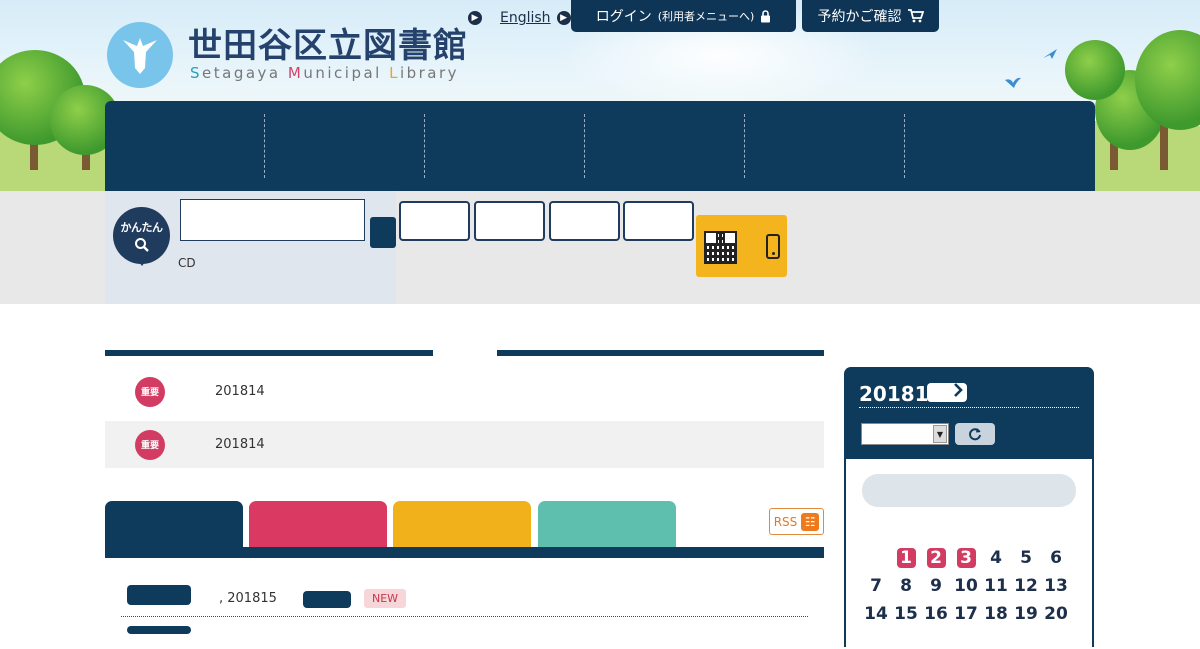 The width and height of the screenshot is (1200, 649). Describe the element at coordinates (383, 232) in the screenshot. I see `search-submit-button` at that location.